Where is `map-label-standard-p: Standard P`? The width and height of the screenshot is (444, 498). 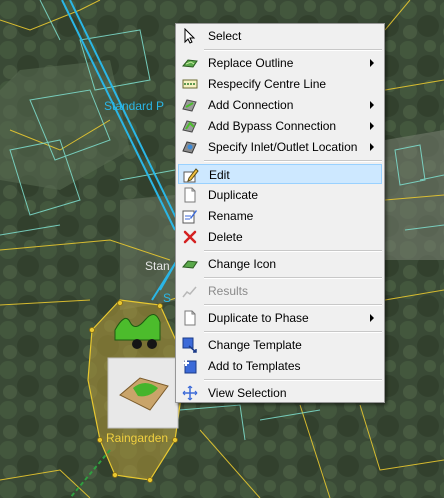
map-label-standard-p: Standard P is located at coordinates (134, 106).